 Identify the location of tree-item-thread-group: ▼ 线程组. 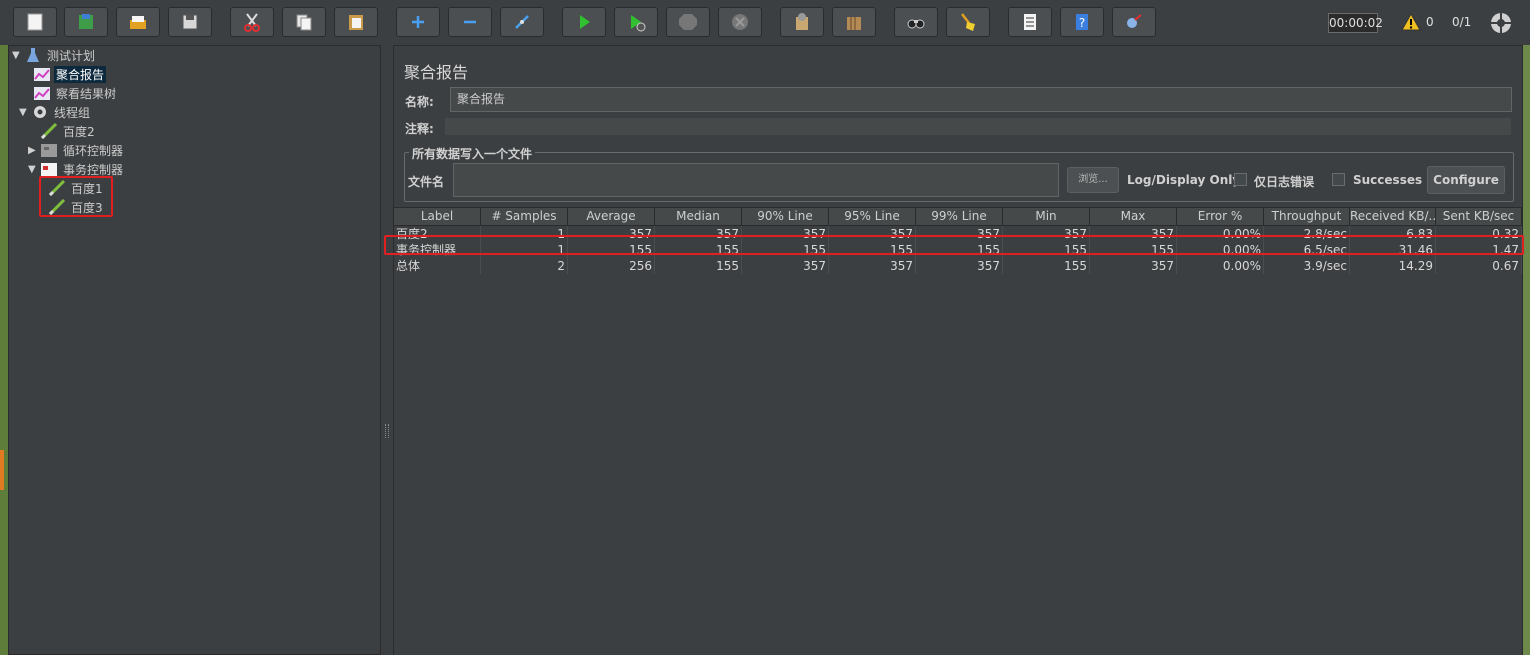
(55, 112).